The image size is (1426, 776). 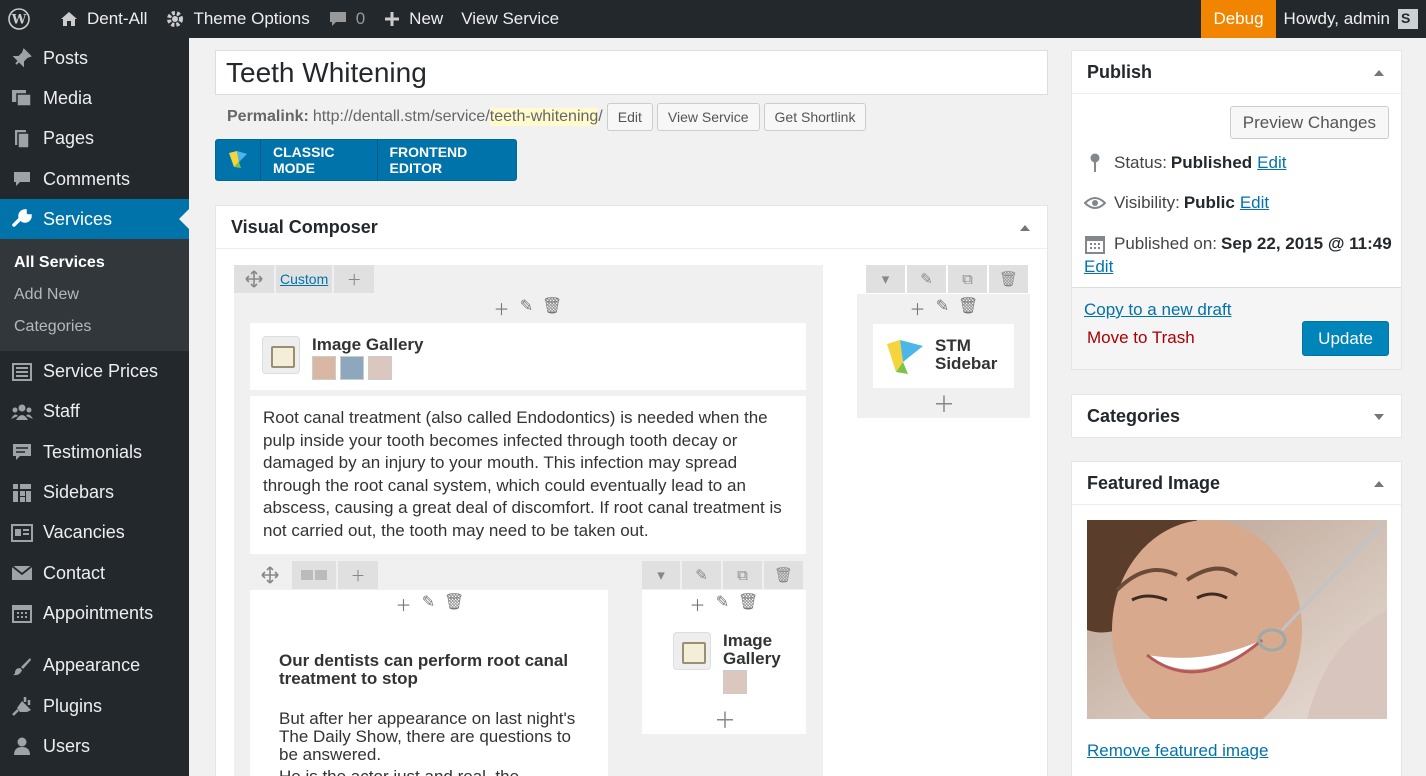 I want to click on inner-right-edit-icon: ✎, so click(x=722, y=604).